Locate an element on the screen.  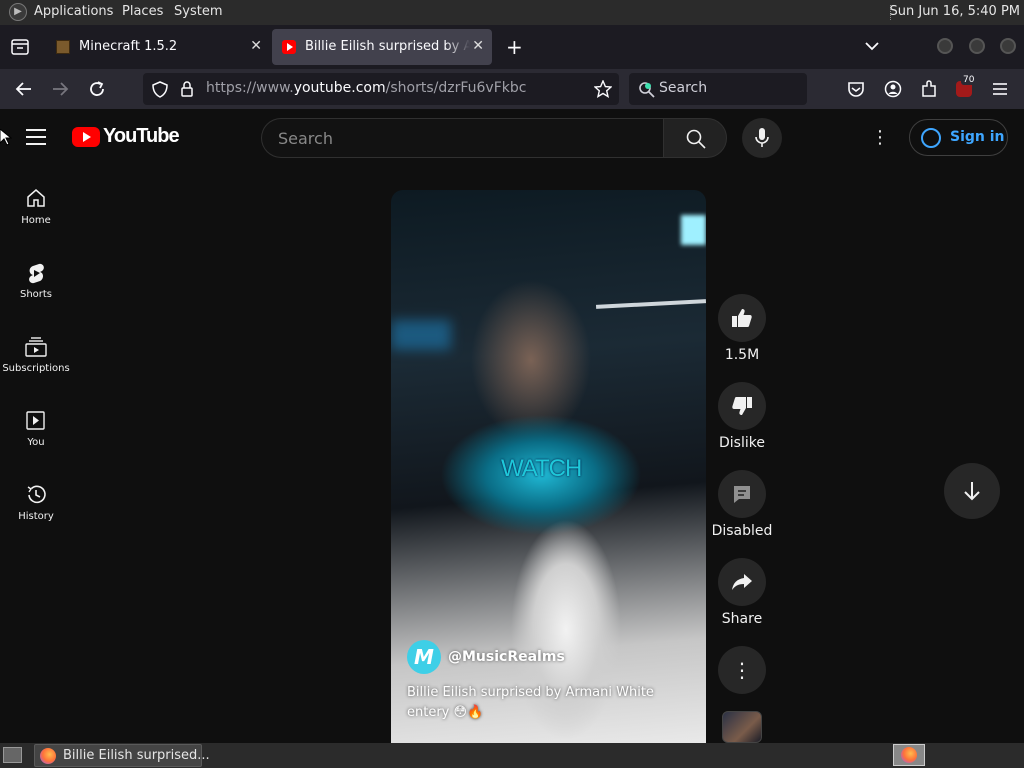
youtube-search-input: Search is located at coordinates (462, 138).